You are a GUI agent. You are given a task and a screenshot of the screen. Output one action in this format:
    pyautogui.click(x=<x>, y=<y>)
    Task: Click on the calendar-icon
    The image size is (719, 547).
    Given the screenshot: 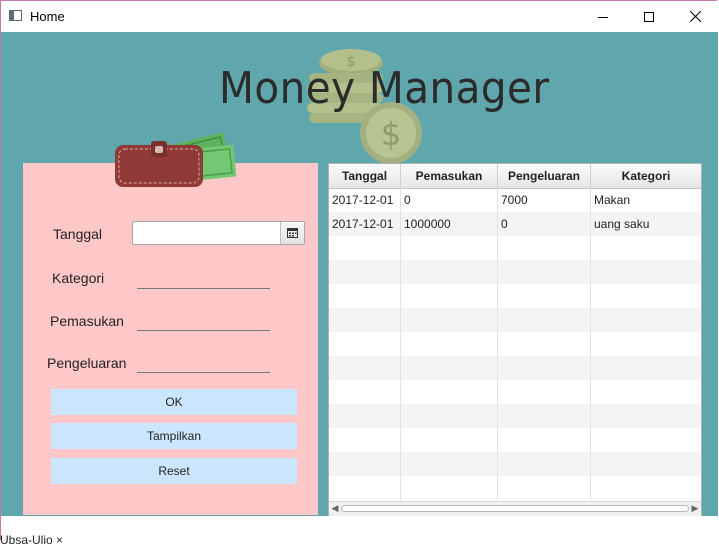 What is the action you would take?
    pyautogui.click(x=292, y=233)
    